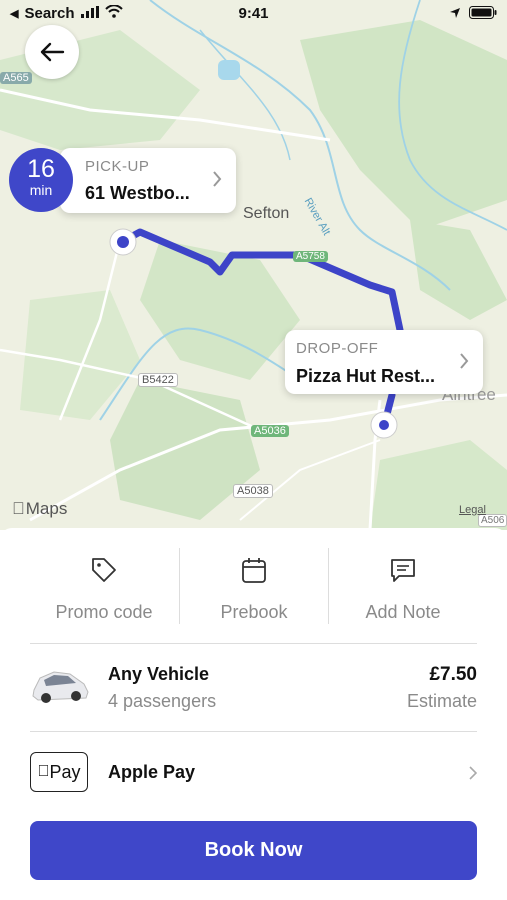 The height and width of the screenshot is (900, 507). Describe the element at coordinates (254, 570) in the screenshot. I see `calendar-icon` at that location.